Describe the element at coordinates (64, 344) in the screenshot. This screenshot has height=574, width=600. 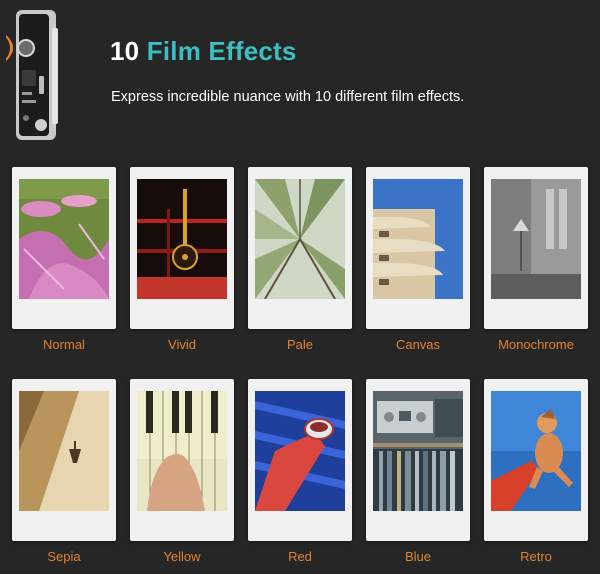
I see `effect-label-normal: Normal` at that location.